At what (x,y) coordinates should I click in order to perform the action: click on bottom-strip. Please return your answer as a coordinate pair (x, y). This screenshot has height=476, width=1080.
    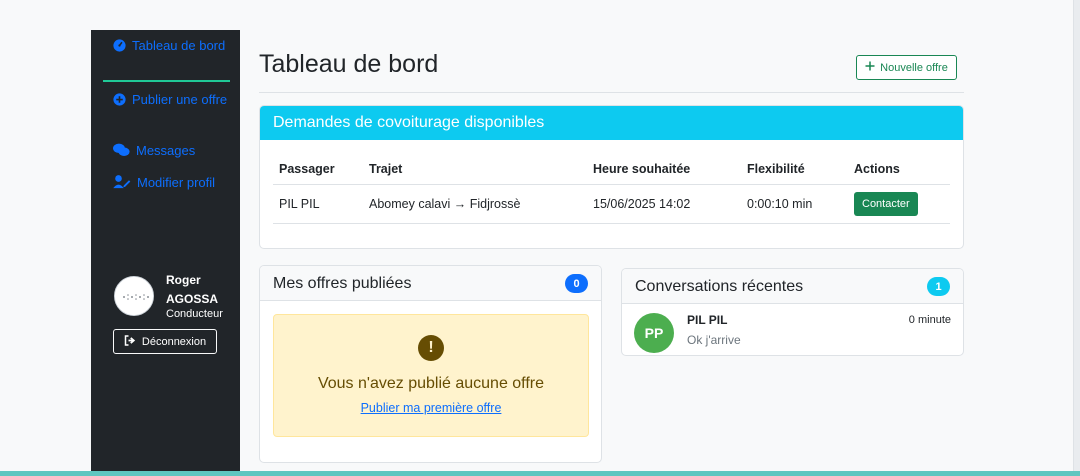
    Looking at the image, I should click on (540, 473).